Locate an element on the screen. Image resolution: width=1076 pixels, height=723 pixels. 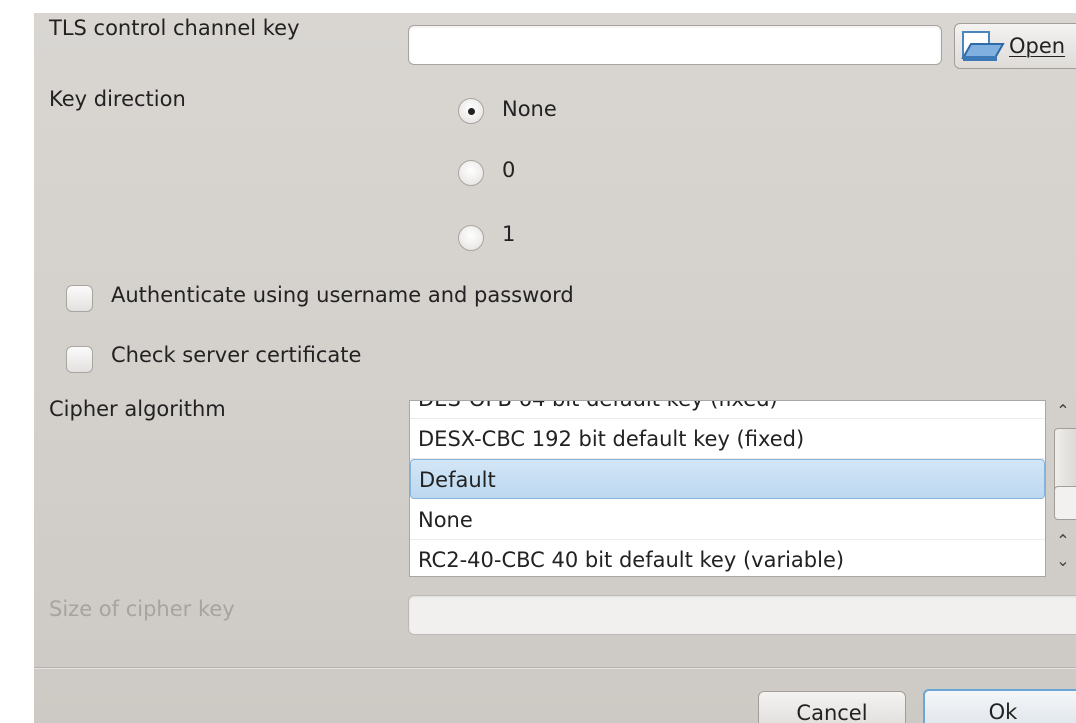
dialog-separator is located at coordinates (555, 668).